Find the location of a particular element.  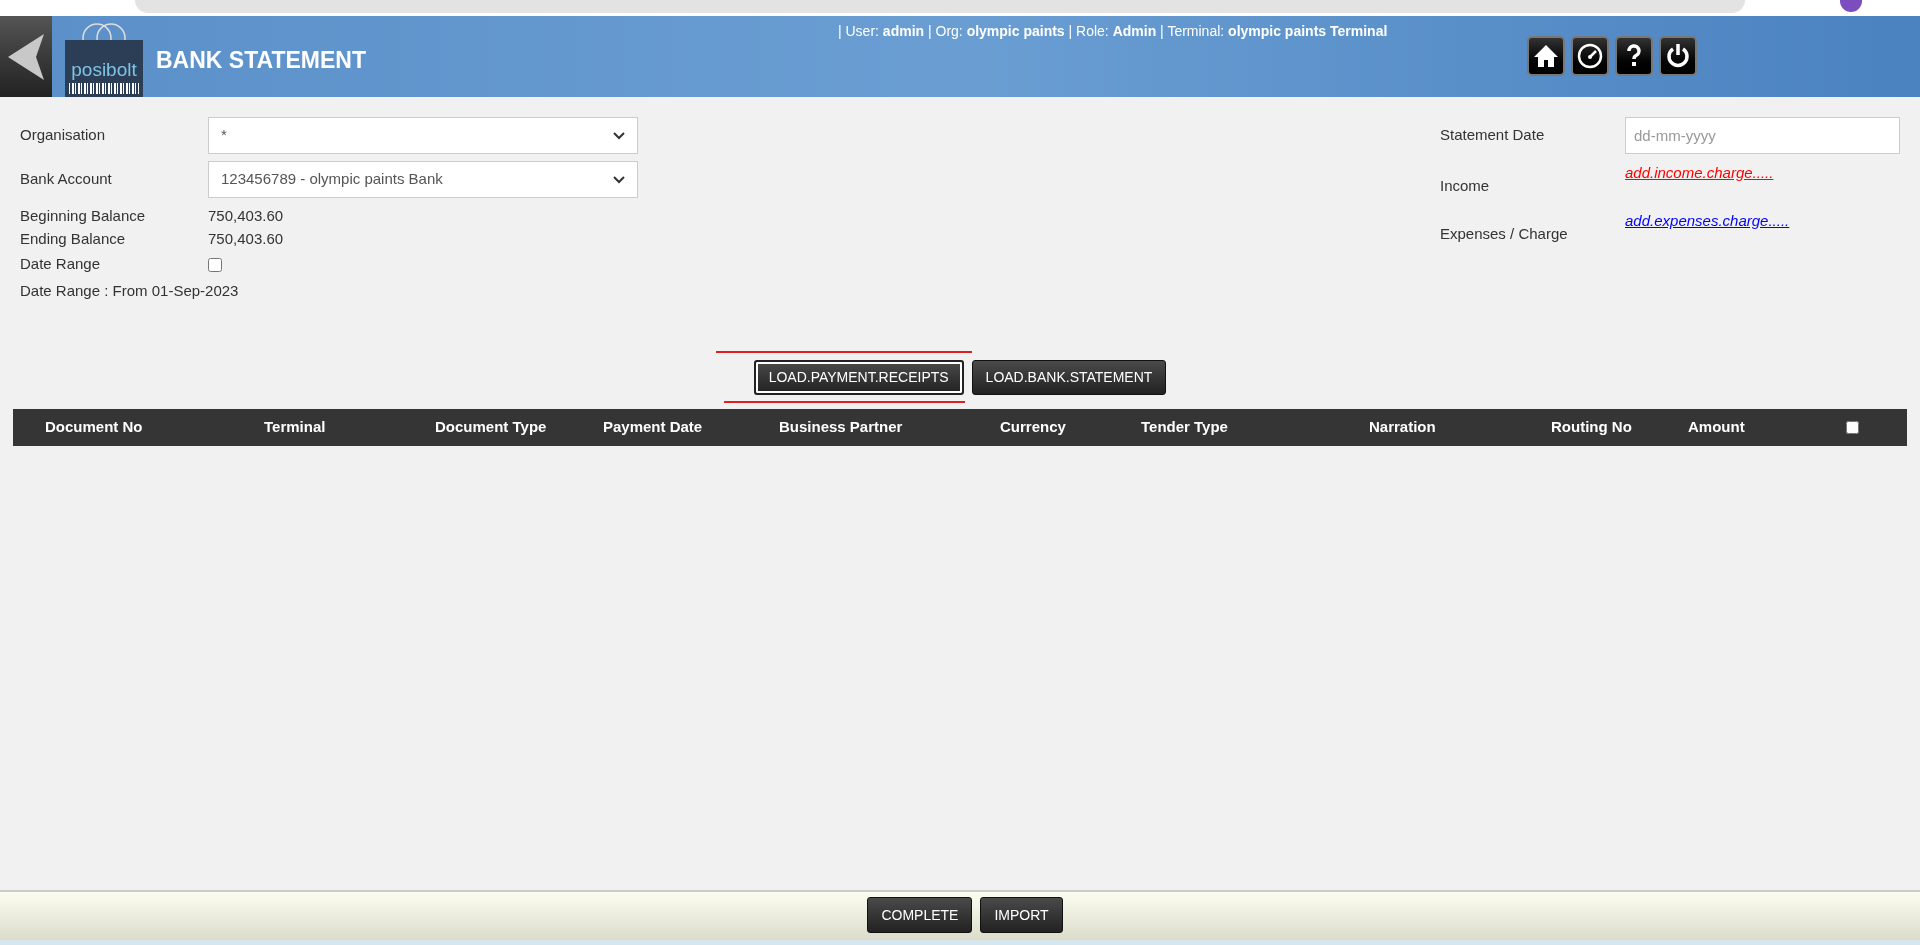

field-label: Organisation is located at coordinates (63, 135).